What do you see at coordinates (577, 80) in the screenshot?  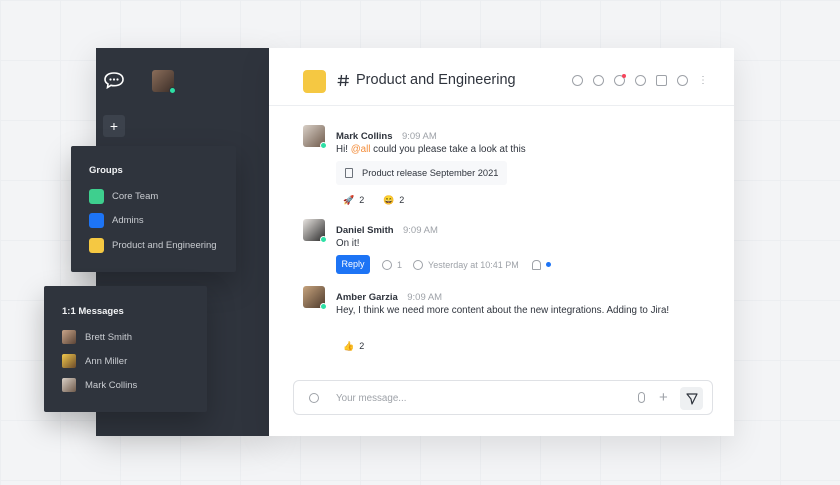 I see `globe-icon` at bounding box center [577, 80].